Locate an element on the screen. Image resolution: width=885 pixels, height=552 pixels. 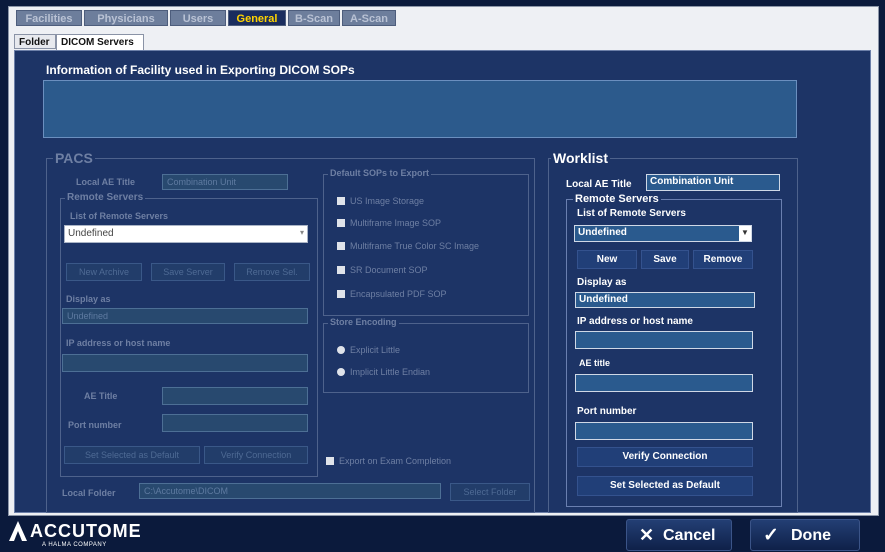
chevron-down-icon: ▼ is located at coordinates (745, 233).